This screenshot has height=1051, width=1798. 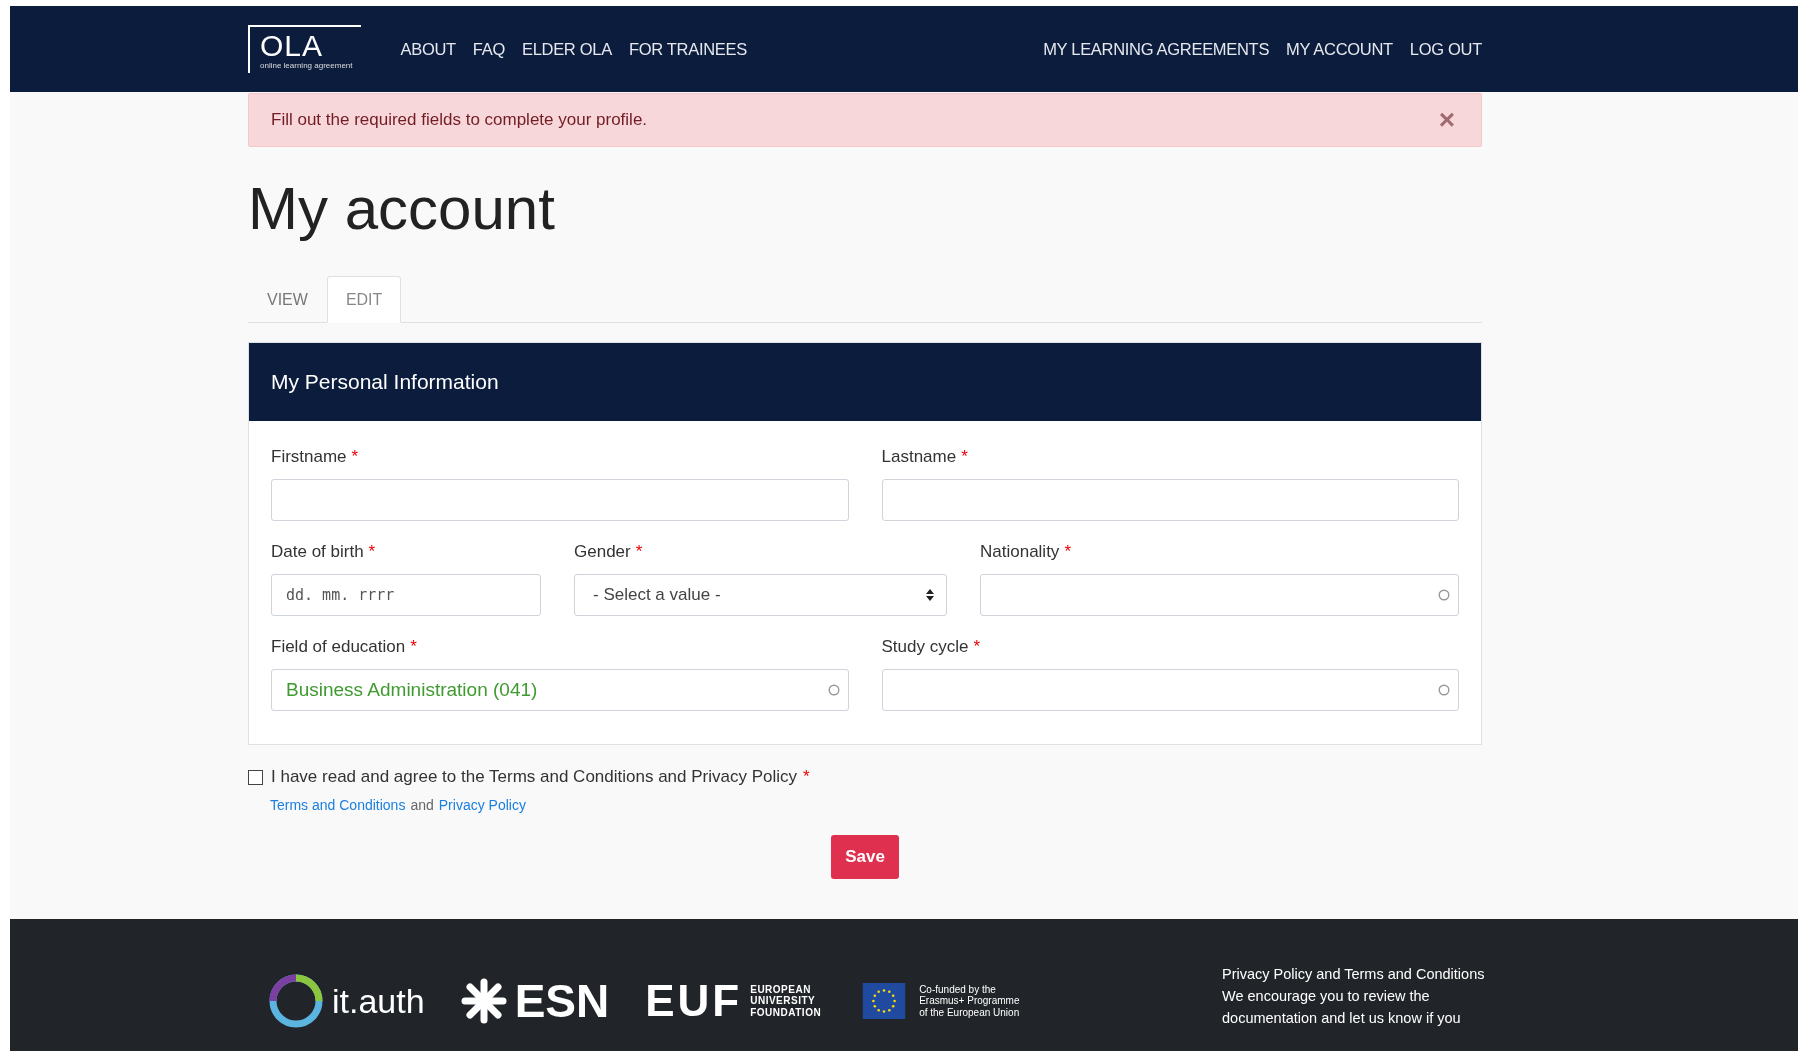 What do you see at coordinates (786, 1012) in the screenshot?
I see `euf-name-line: FOUNDATION` at bounding box center [786, 1012].